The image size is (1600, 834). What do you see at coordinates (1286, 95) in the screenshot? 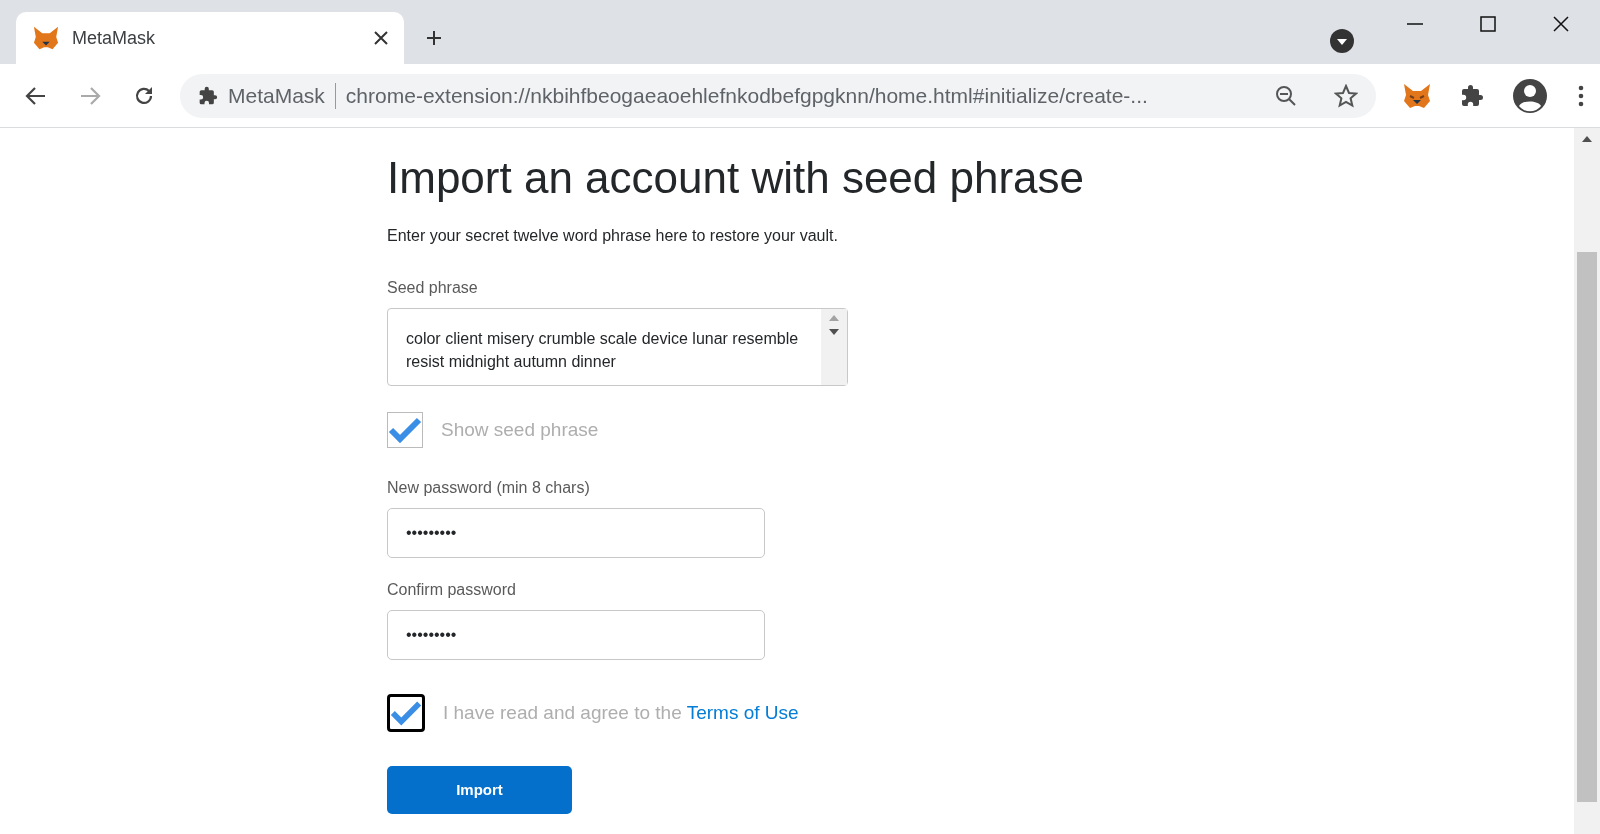
I see `zoom-out-icon` at bounding box center [1286, 95].